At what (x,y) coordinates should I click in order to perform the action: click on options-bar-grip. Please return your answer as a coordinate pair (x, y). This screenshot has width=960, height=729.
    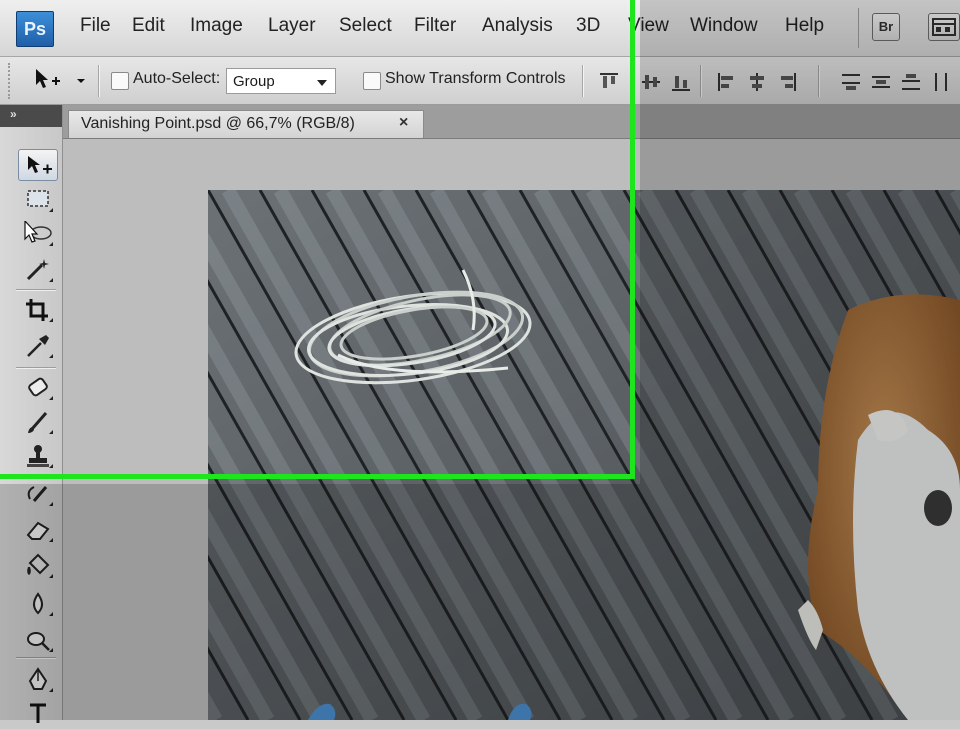
    Looking at the image, I should click on (12, 81).